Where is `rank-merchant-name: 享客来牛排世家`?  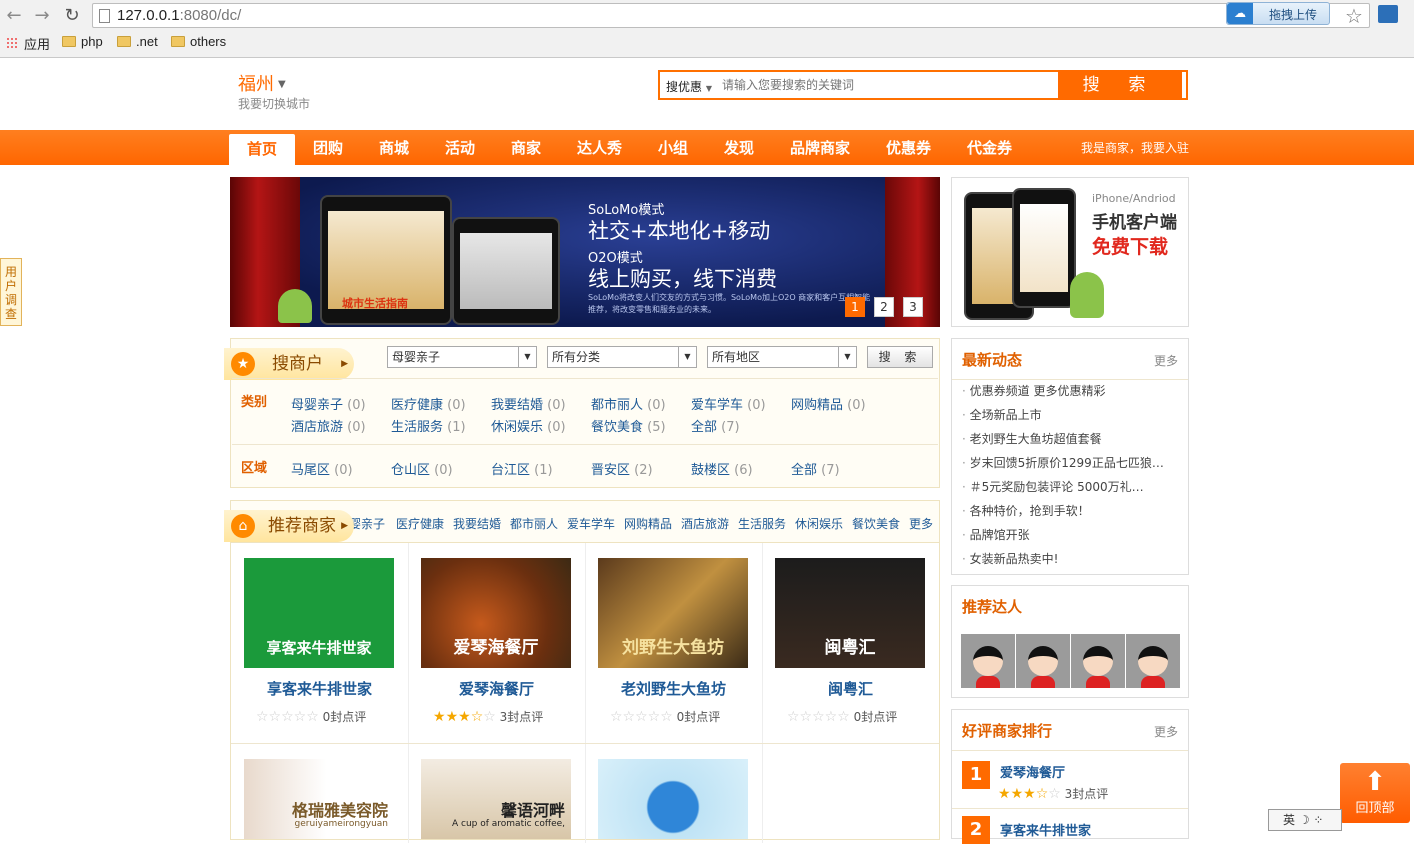
rank-merchant-name: 享客来牛排世家 is located at coordinates (1045, 829).